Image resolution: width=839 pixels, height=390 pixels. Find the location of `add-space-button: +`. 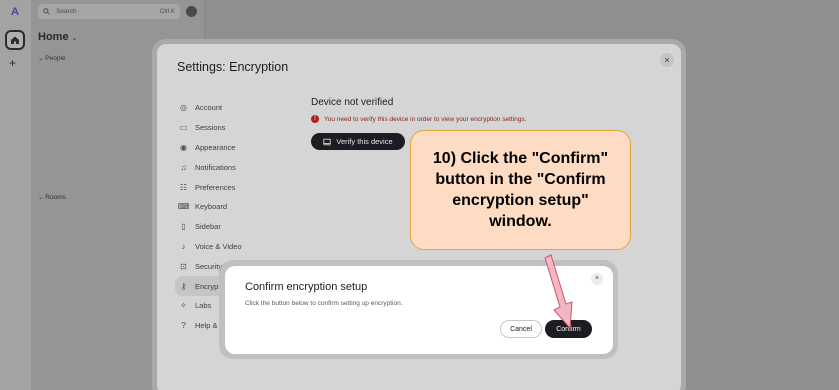

add-space-button: + is located at coordinates (12, 63).